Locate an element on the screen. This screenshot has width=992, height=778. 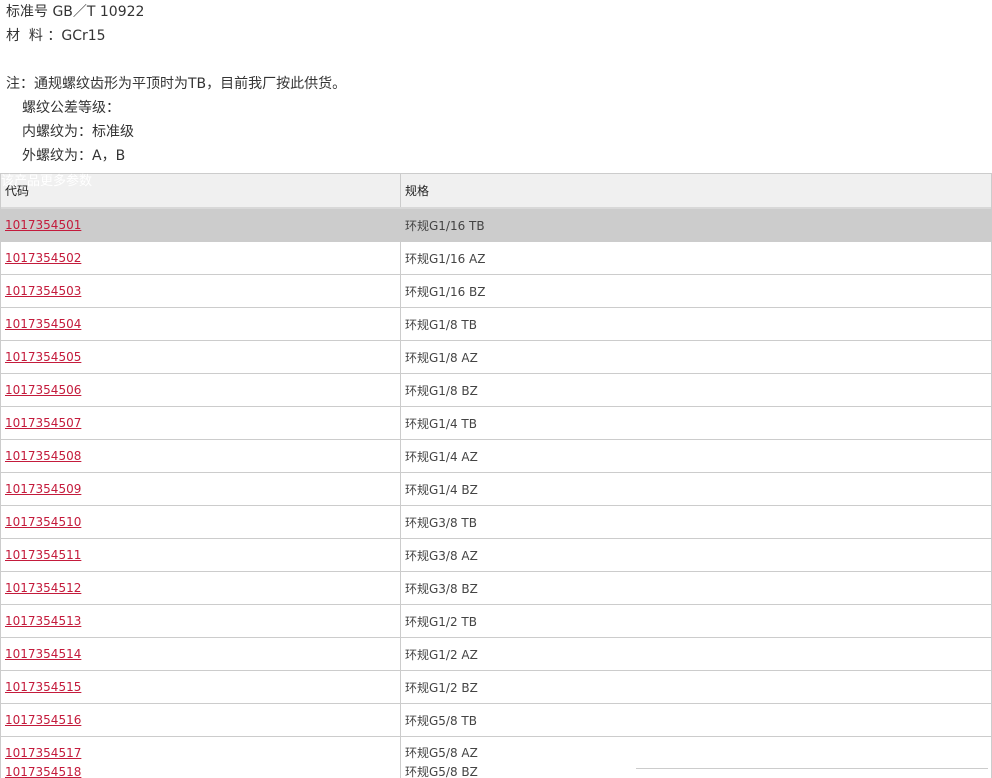
product-code-link: 1017354511 is located at coordinates (43, 555).